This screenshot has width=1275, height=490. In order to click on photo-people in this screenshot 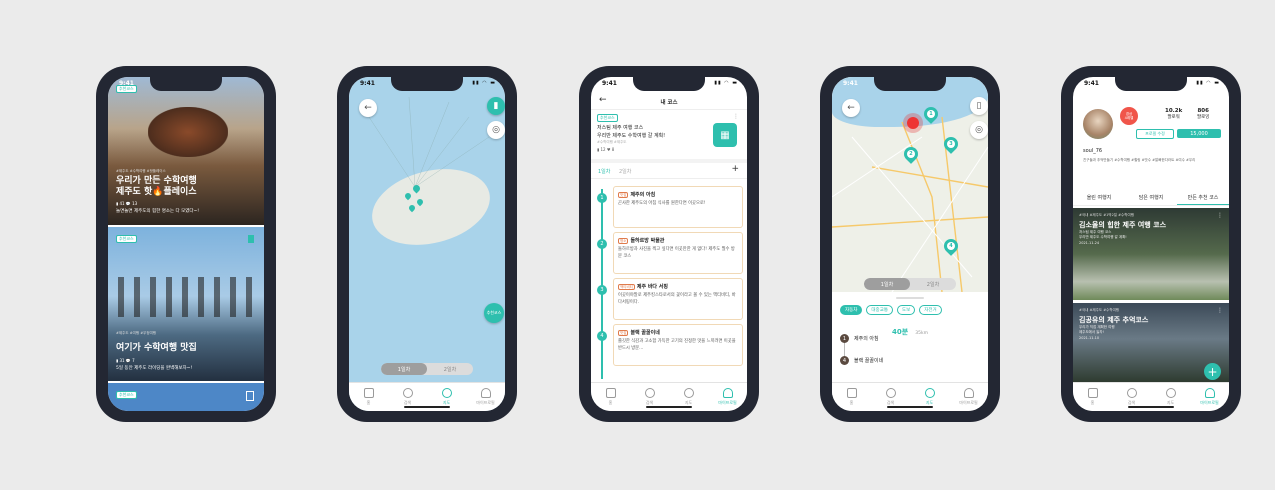, I will do `click(188, 132)`.